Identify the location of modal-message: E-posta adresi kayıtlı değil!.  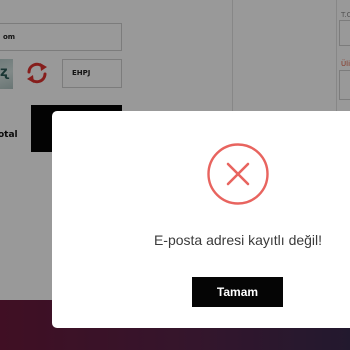
(238, 240).